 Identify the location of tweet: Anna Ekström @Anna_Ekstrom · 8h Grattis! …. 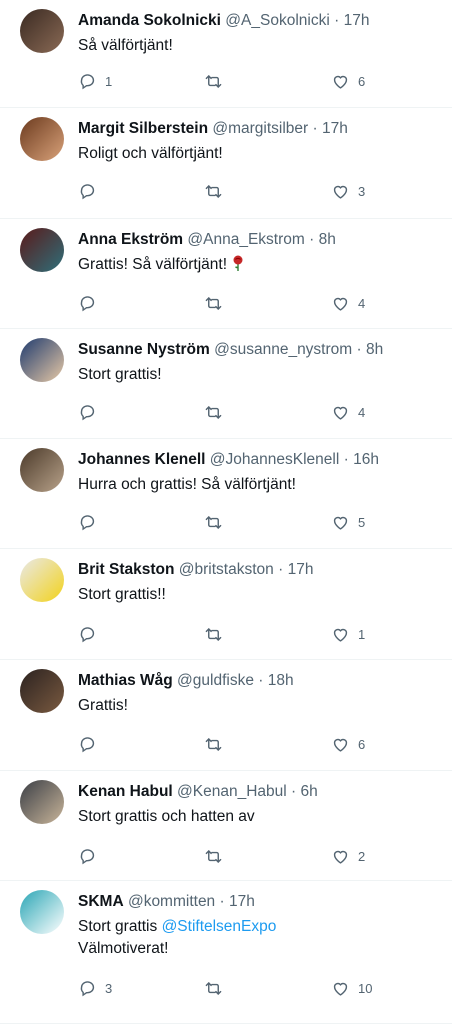
(226, 274).